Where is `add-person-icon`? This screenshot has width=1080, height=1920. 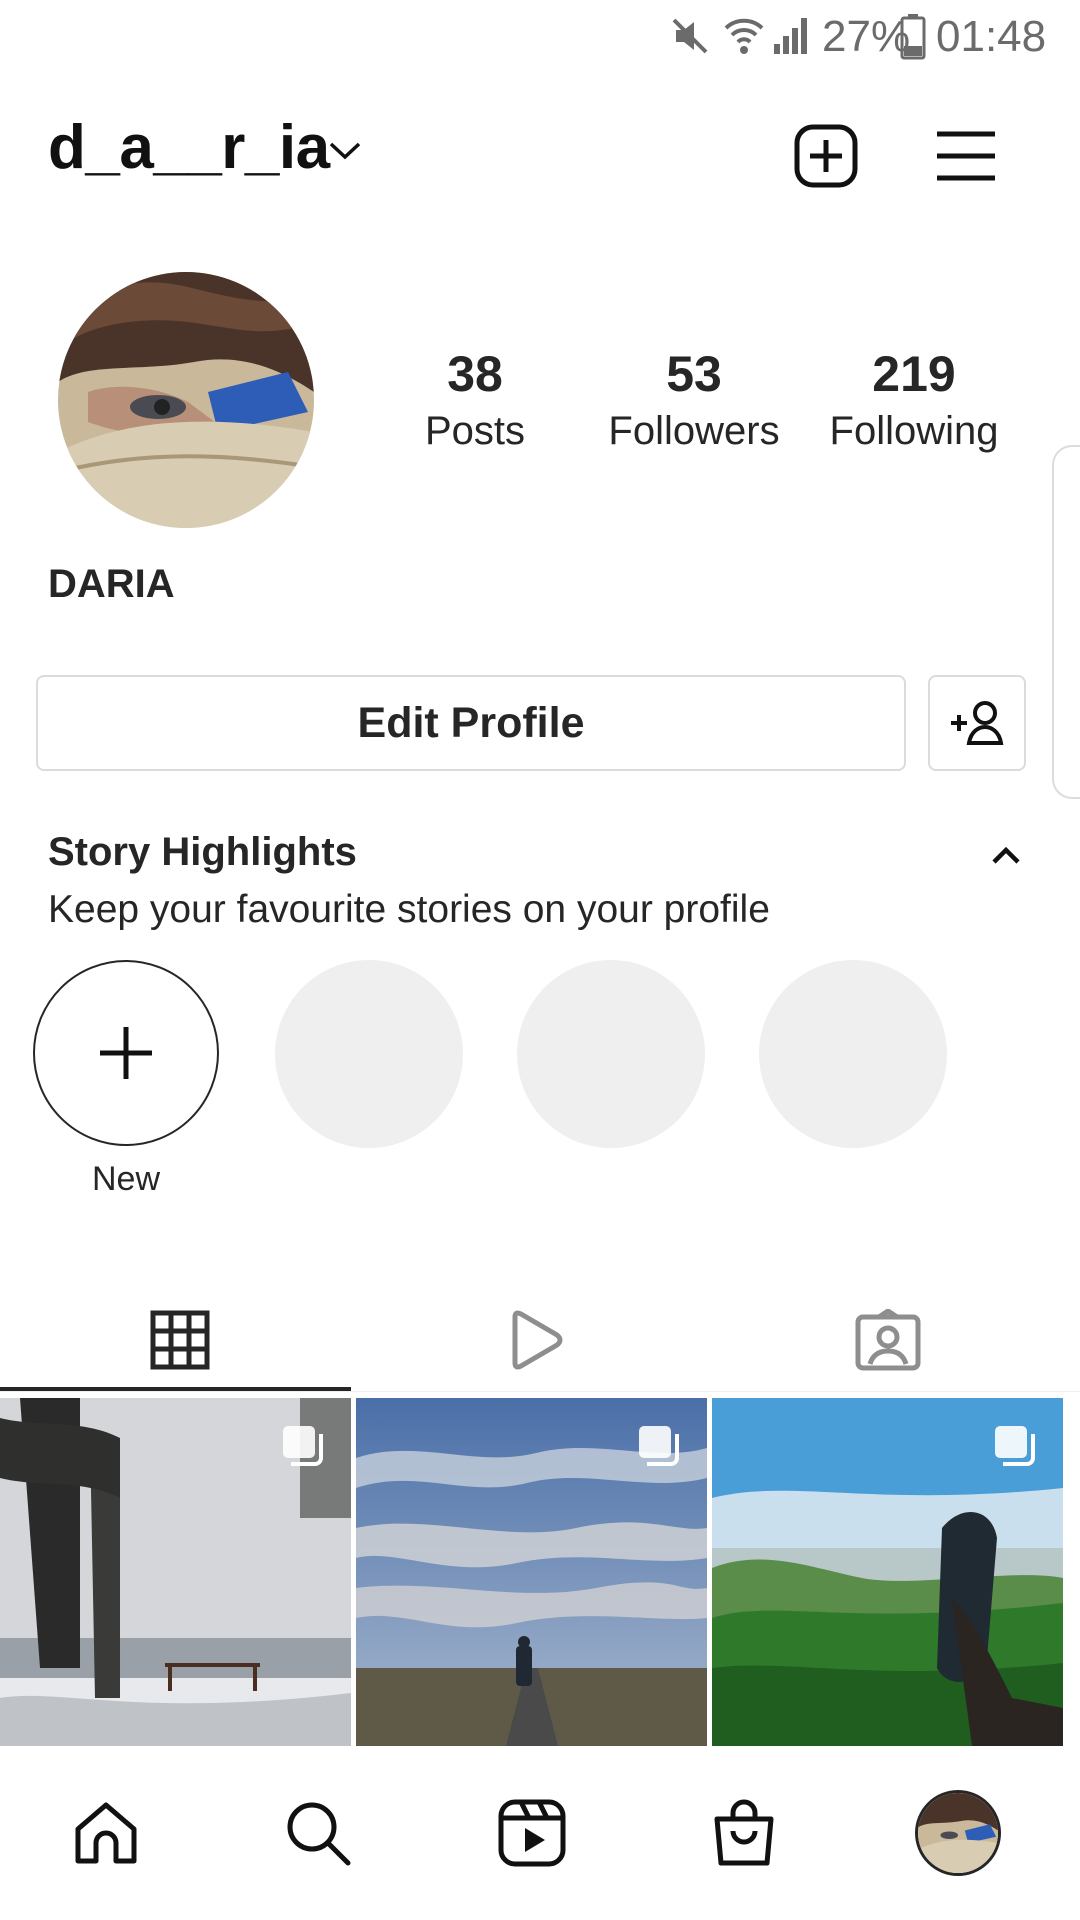
add-person-icon is located at coordinates (977, 723).